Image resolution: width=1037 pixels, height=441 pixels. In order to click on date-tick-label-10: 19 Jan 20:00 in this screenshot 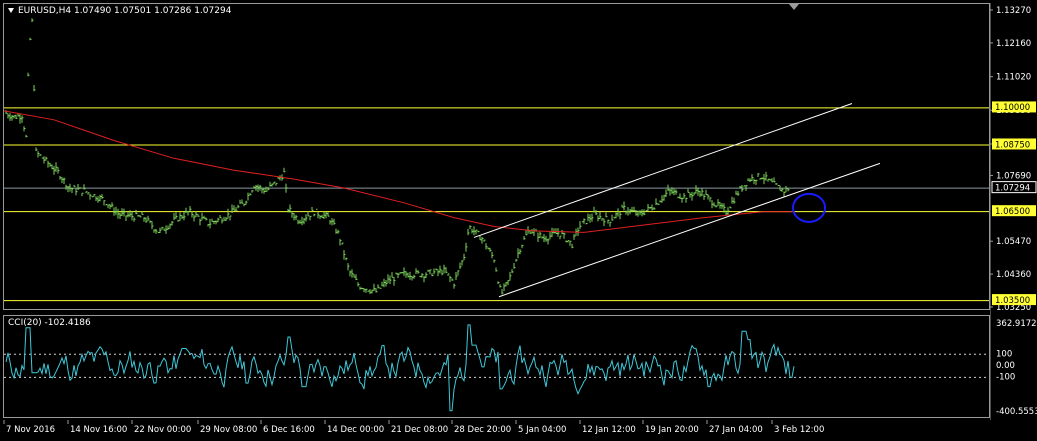, I will do `click(672, 430)`.